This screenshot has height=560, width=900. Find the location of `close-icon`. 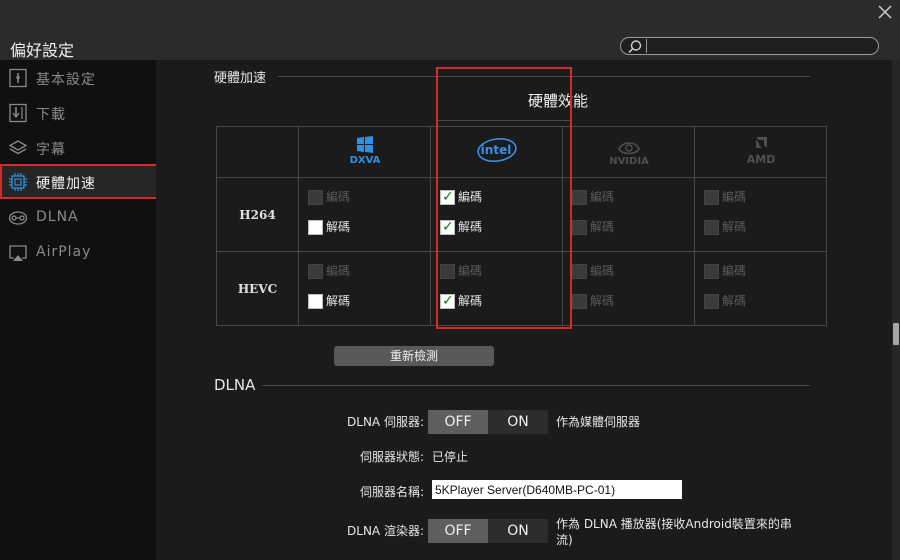

close-icon is located at coordinates (885, 12).